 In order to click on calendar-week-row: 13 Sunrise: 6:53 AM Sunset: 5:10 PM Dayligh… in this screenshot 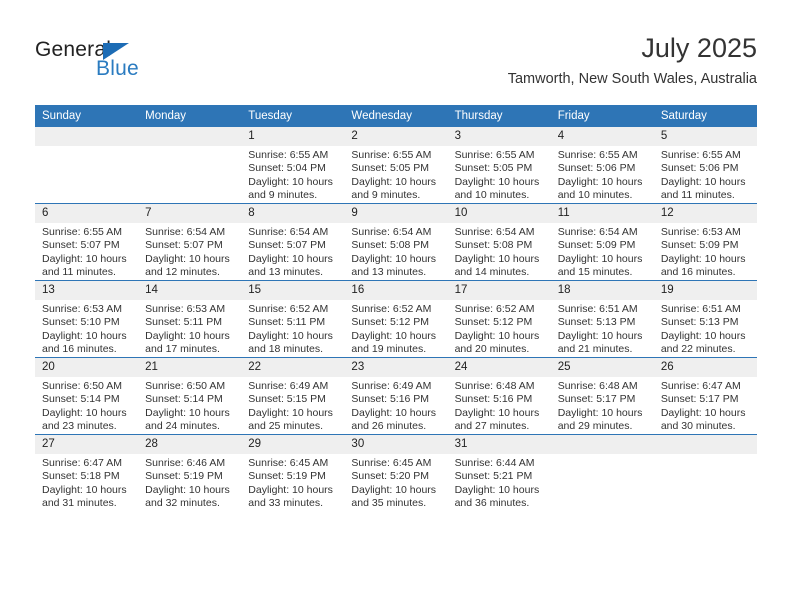, I will do `click(396, 319)`.